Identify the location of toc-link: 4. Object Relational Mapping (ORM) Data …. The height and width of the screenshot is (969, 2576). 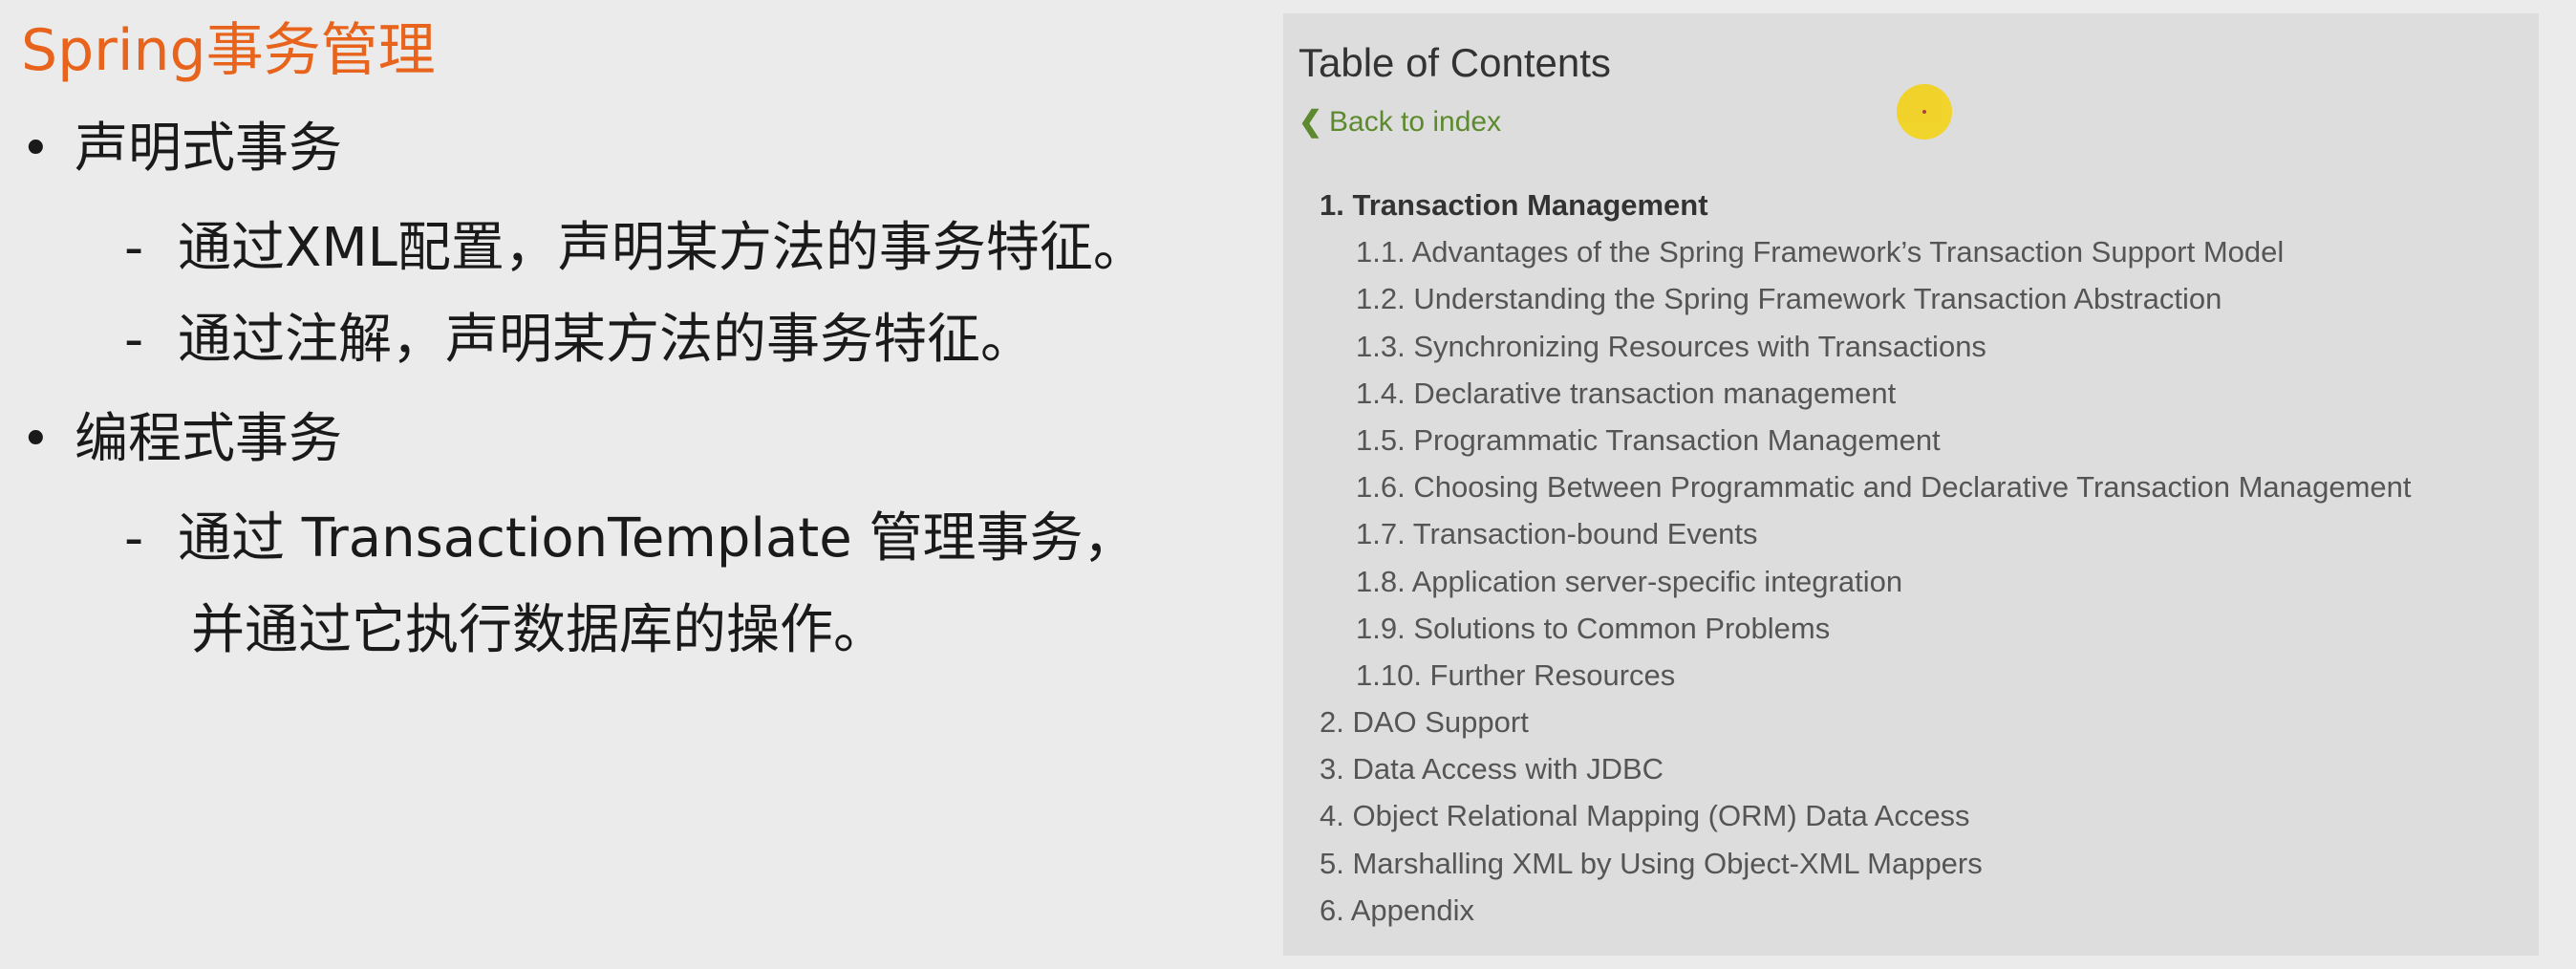
(1926, 816).